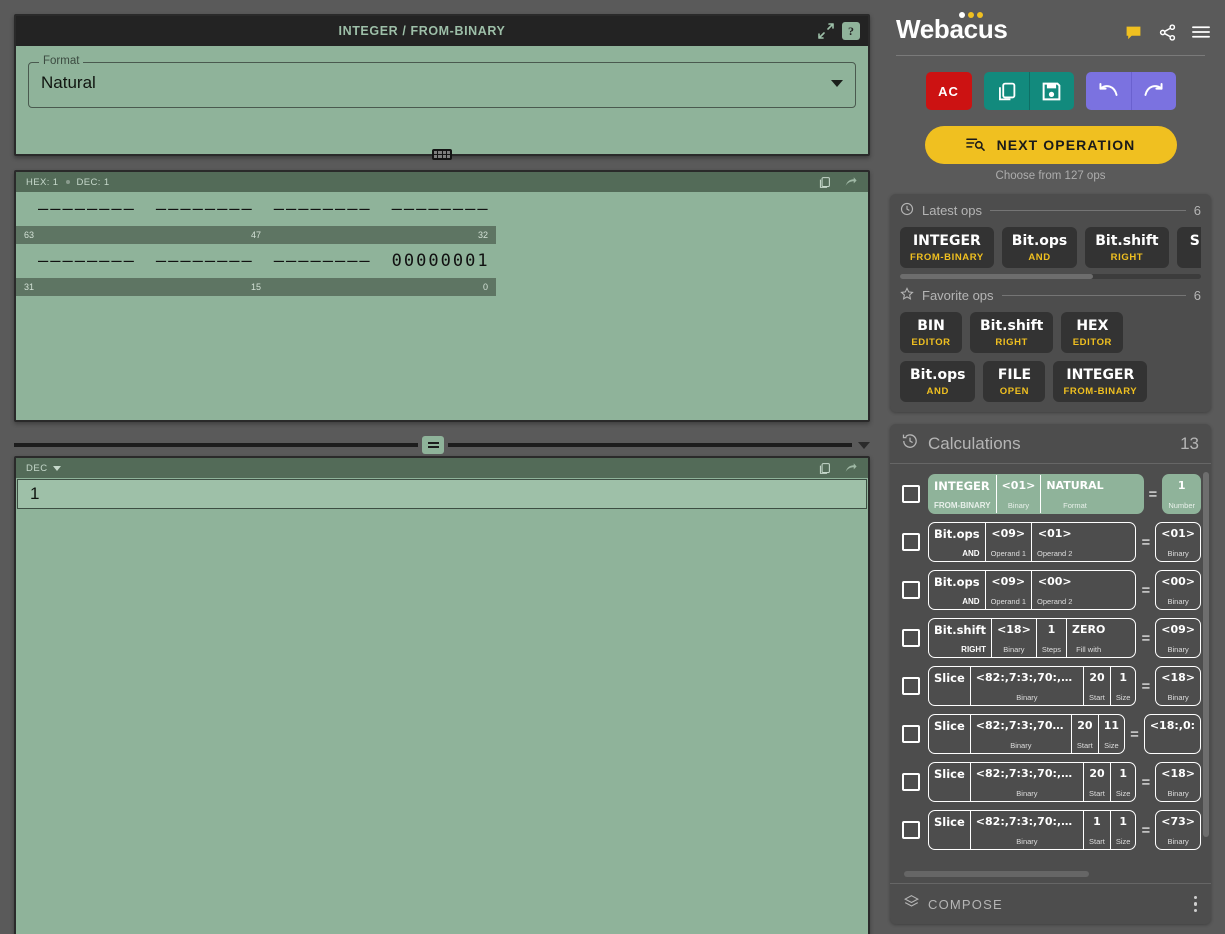 Image resolution: width=1225 pixels, height=934 pixels. I want to click on calculation-cell: <09> Binary, so click(1178, 638).